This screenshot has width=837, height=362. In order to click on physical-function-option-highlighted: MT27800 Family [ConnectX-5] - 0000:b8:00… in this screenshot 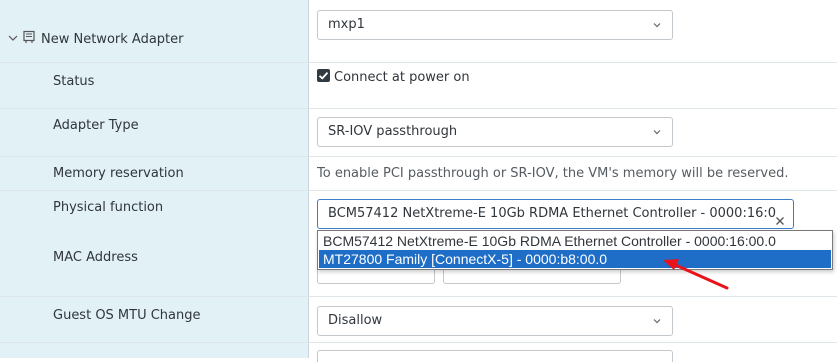, I will do `click(575, 259)`.